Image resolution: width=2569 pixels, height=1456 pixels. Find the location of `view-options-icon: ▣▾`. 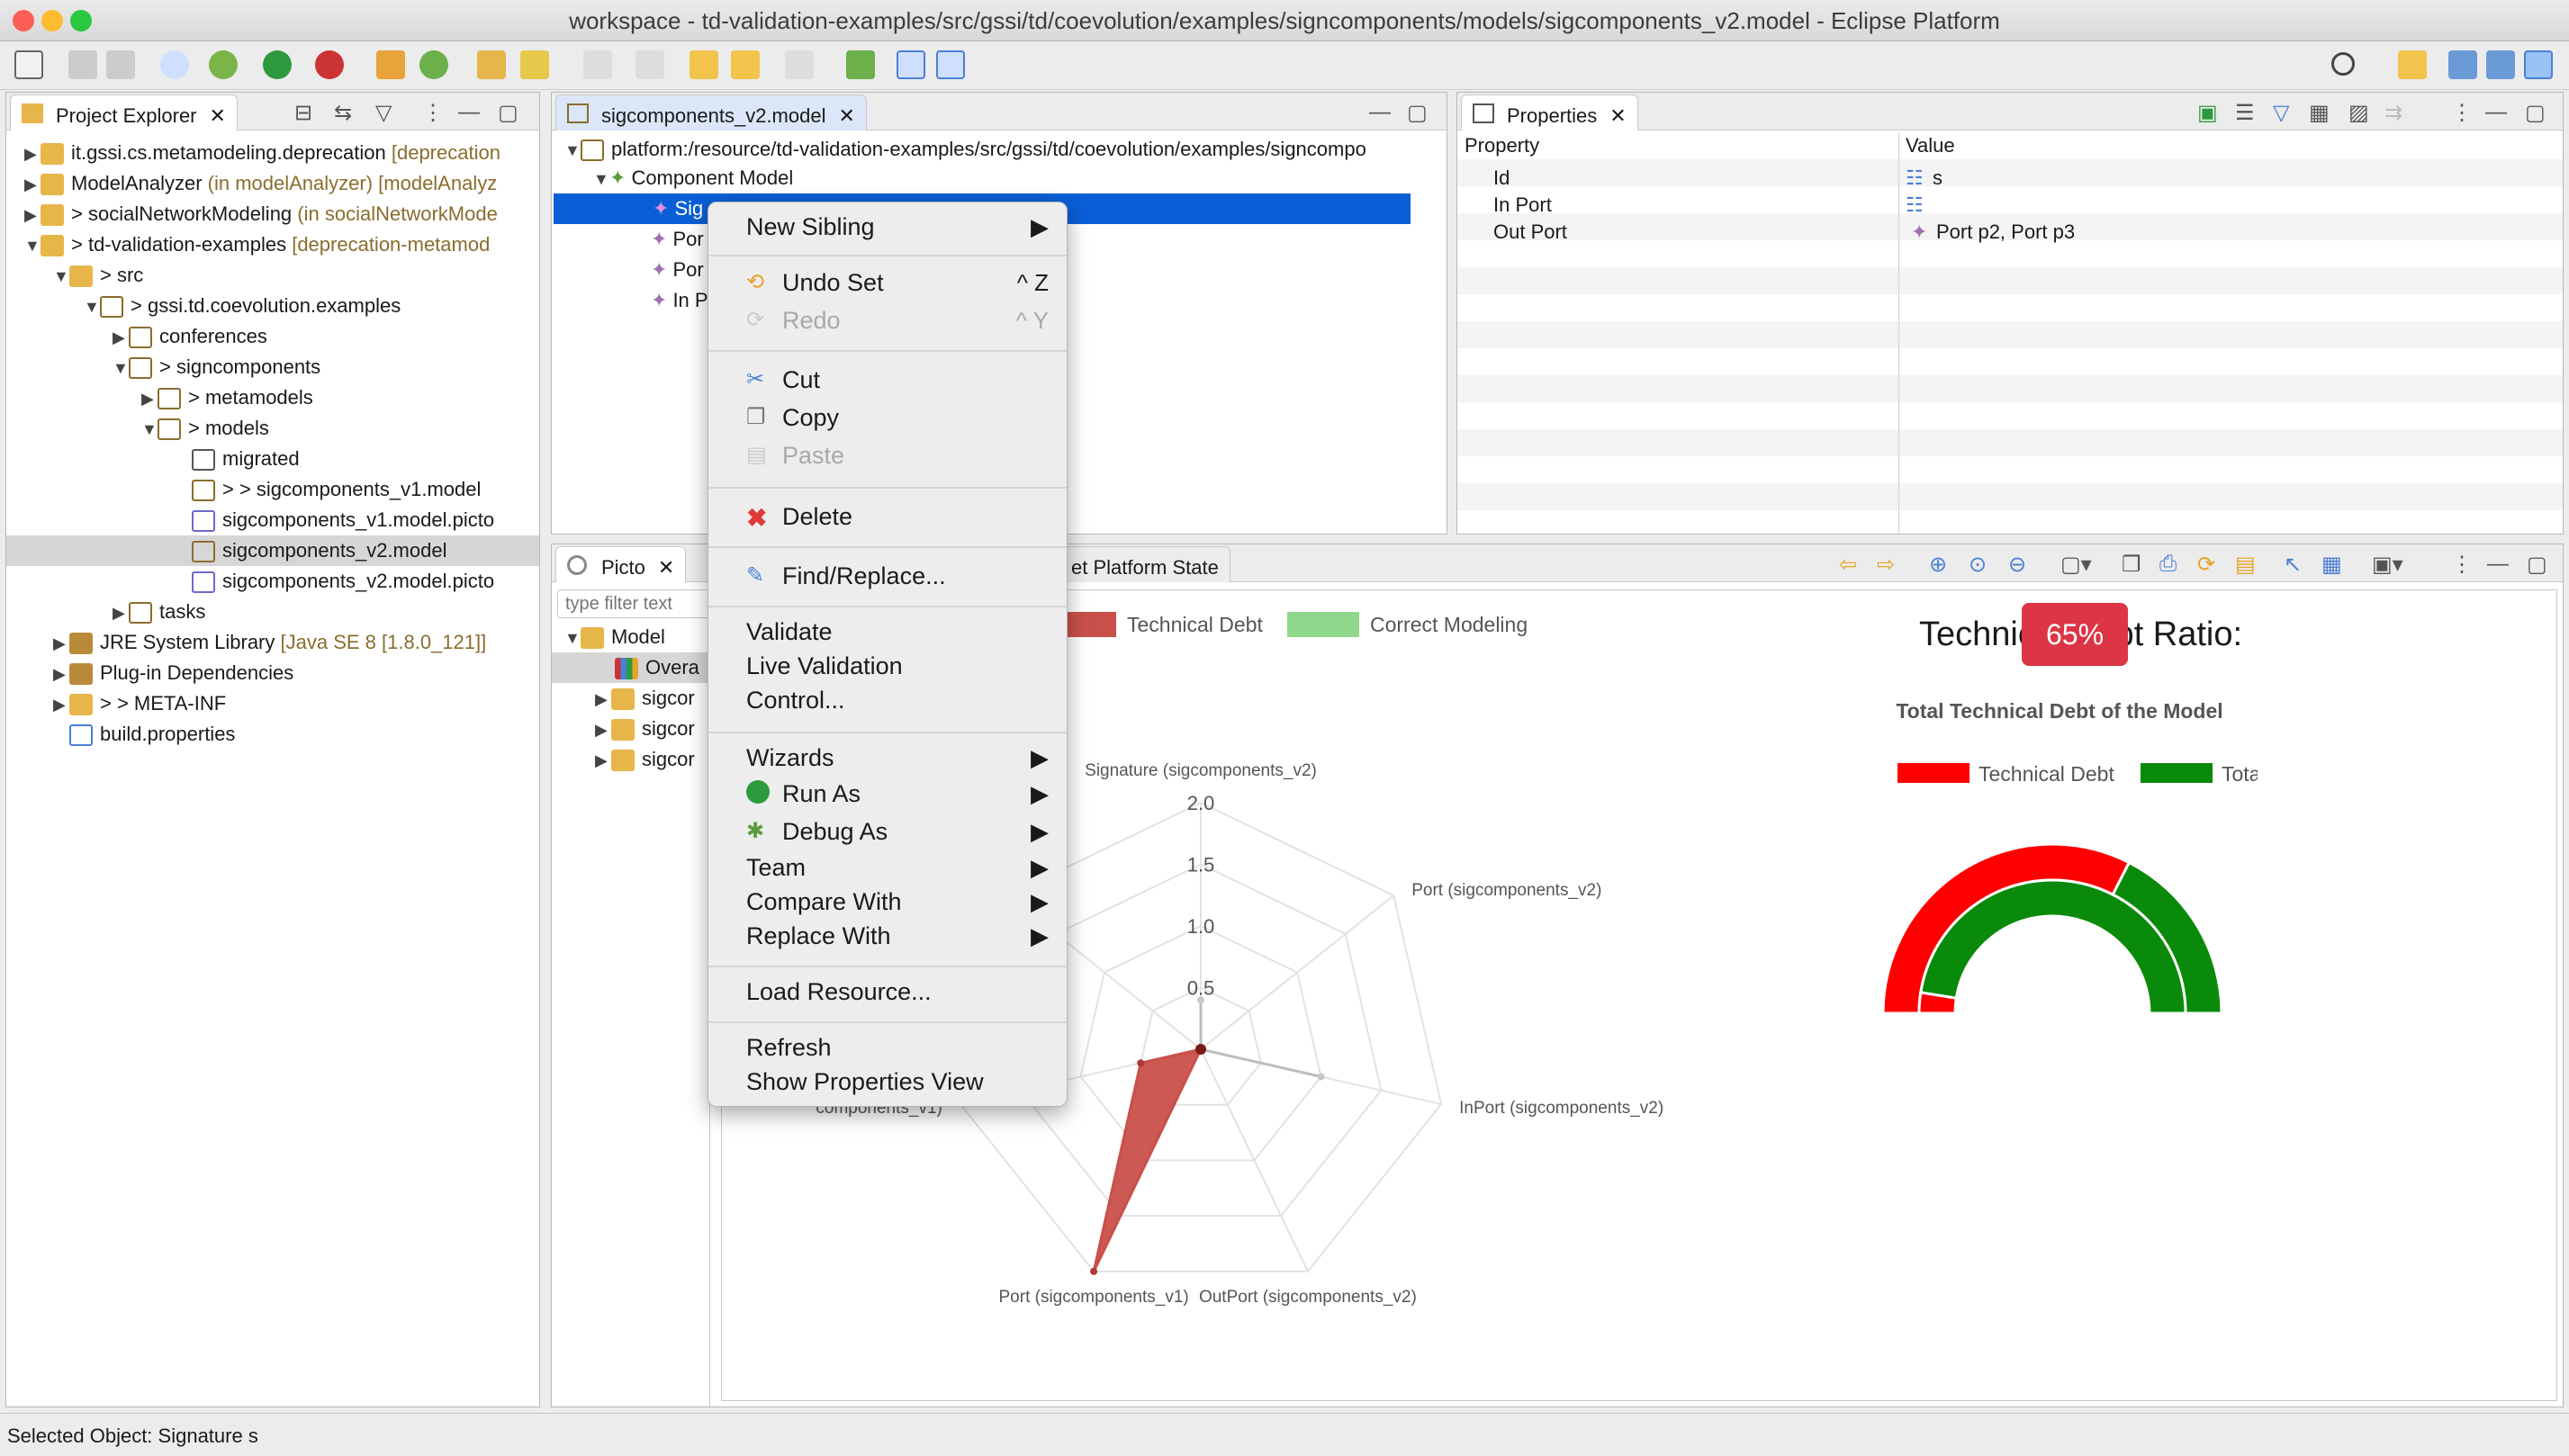

view-options-icon: ▣▾ is located at coordinates (2387, 565).